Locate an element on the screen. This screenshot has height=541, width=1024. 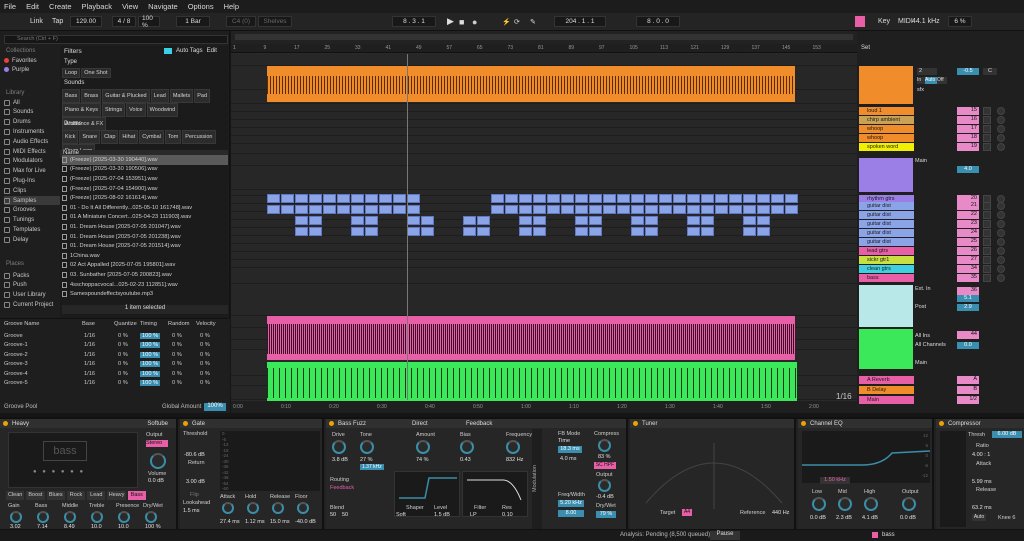
file-row: (Freeze) [2025-03-30 190506].wav is located at coordinates (145, 170).